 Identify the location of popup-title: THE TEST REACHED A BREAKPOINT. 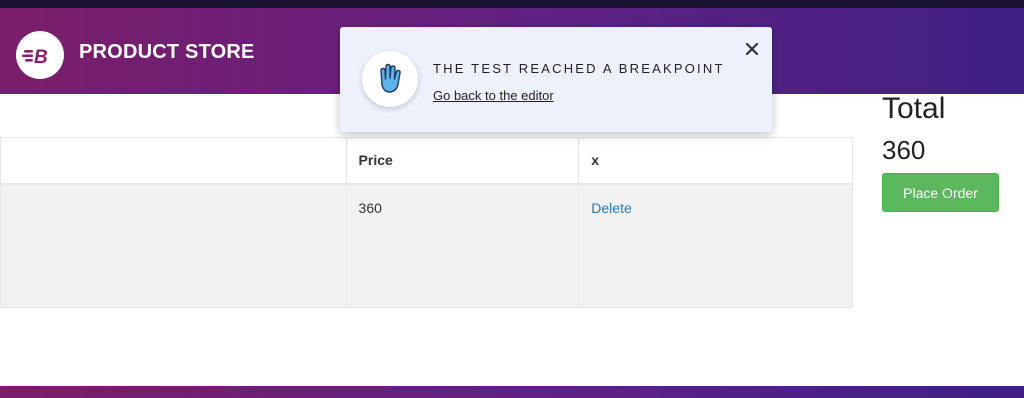
(579, 68).